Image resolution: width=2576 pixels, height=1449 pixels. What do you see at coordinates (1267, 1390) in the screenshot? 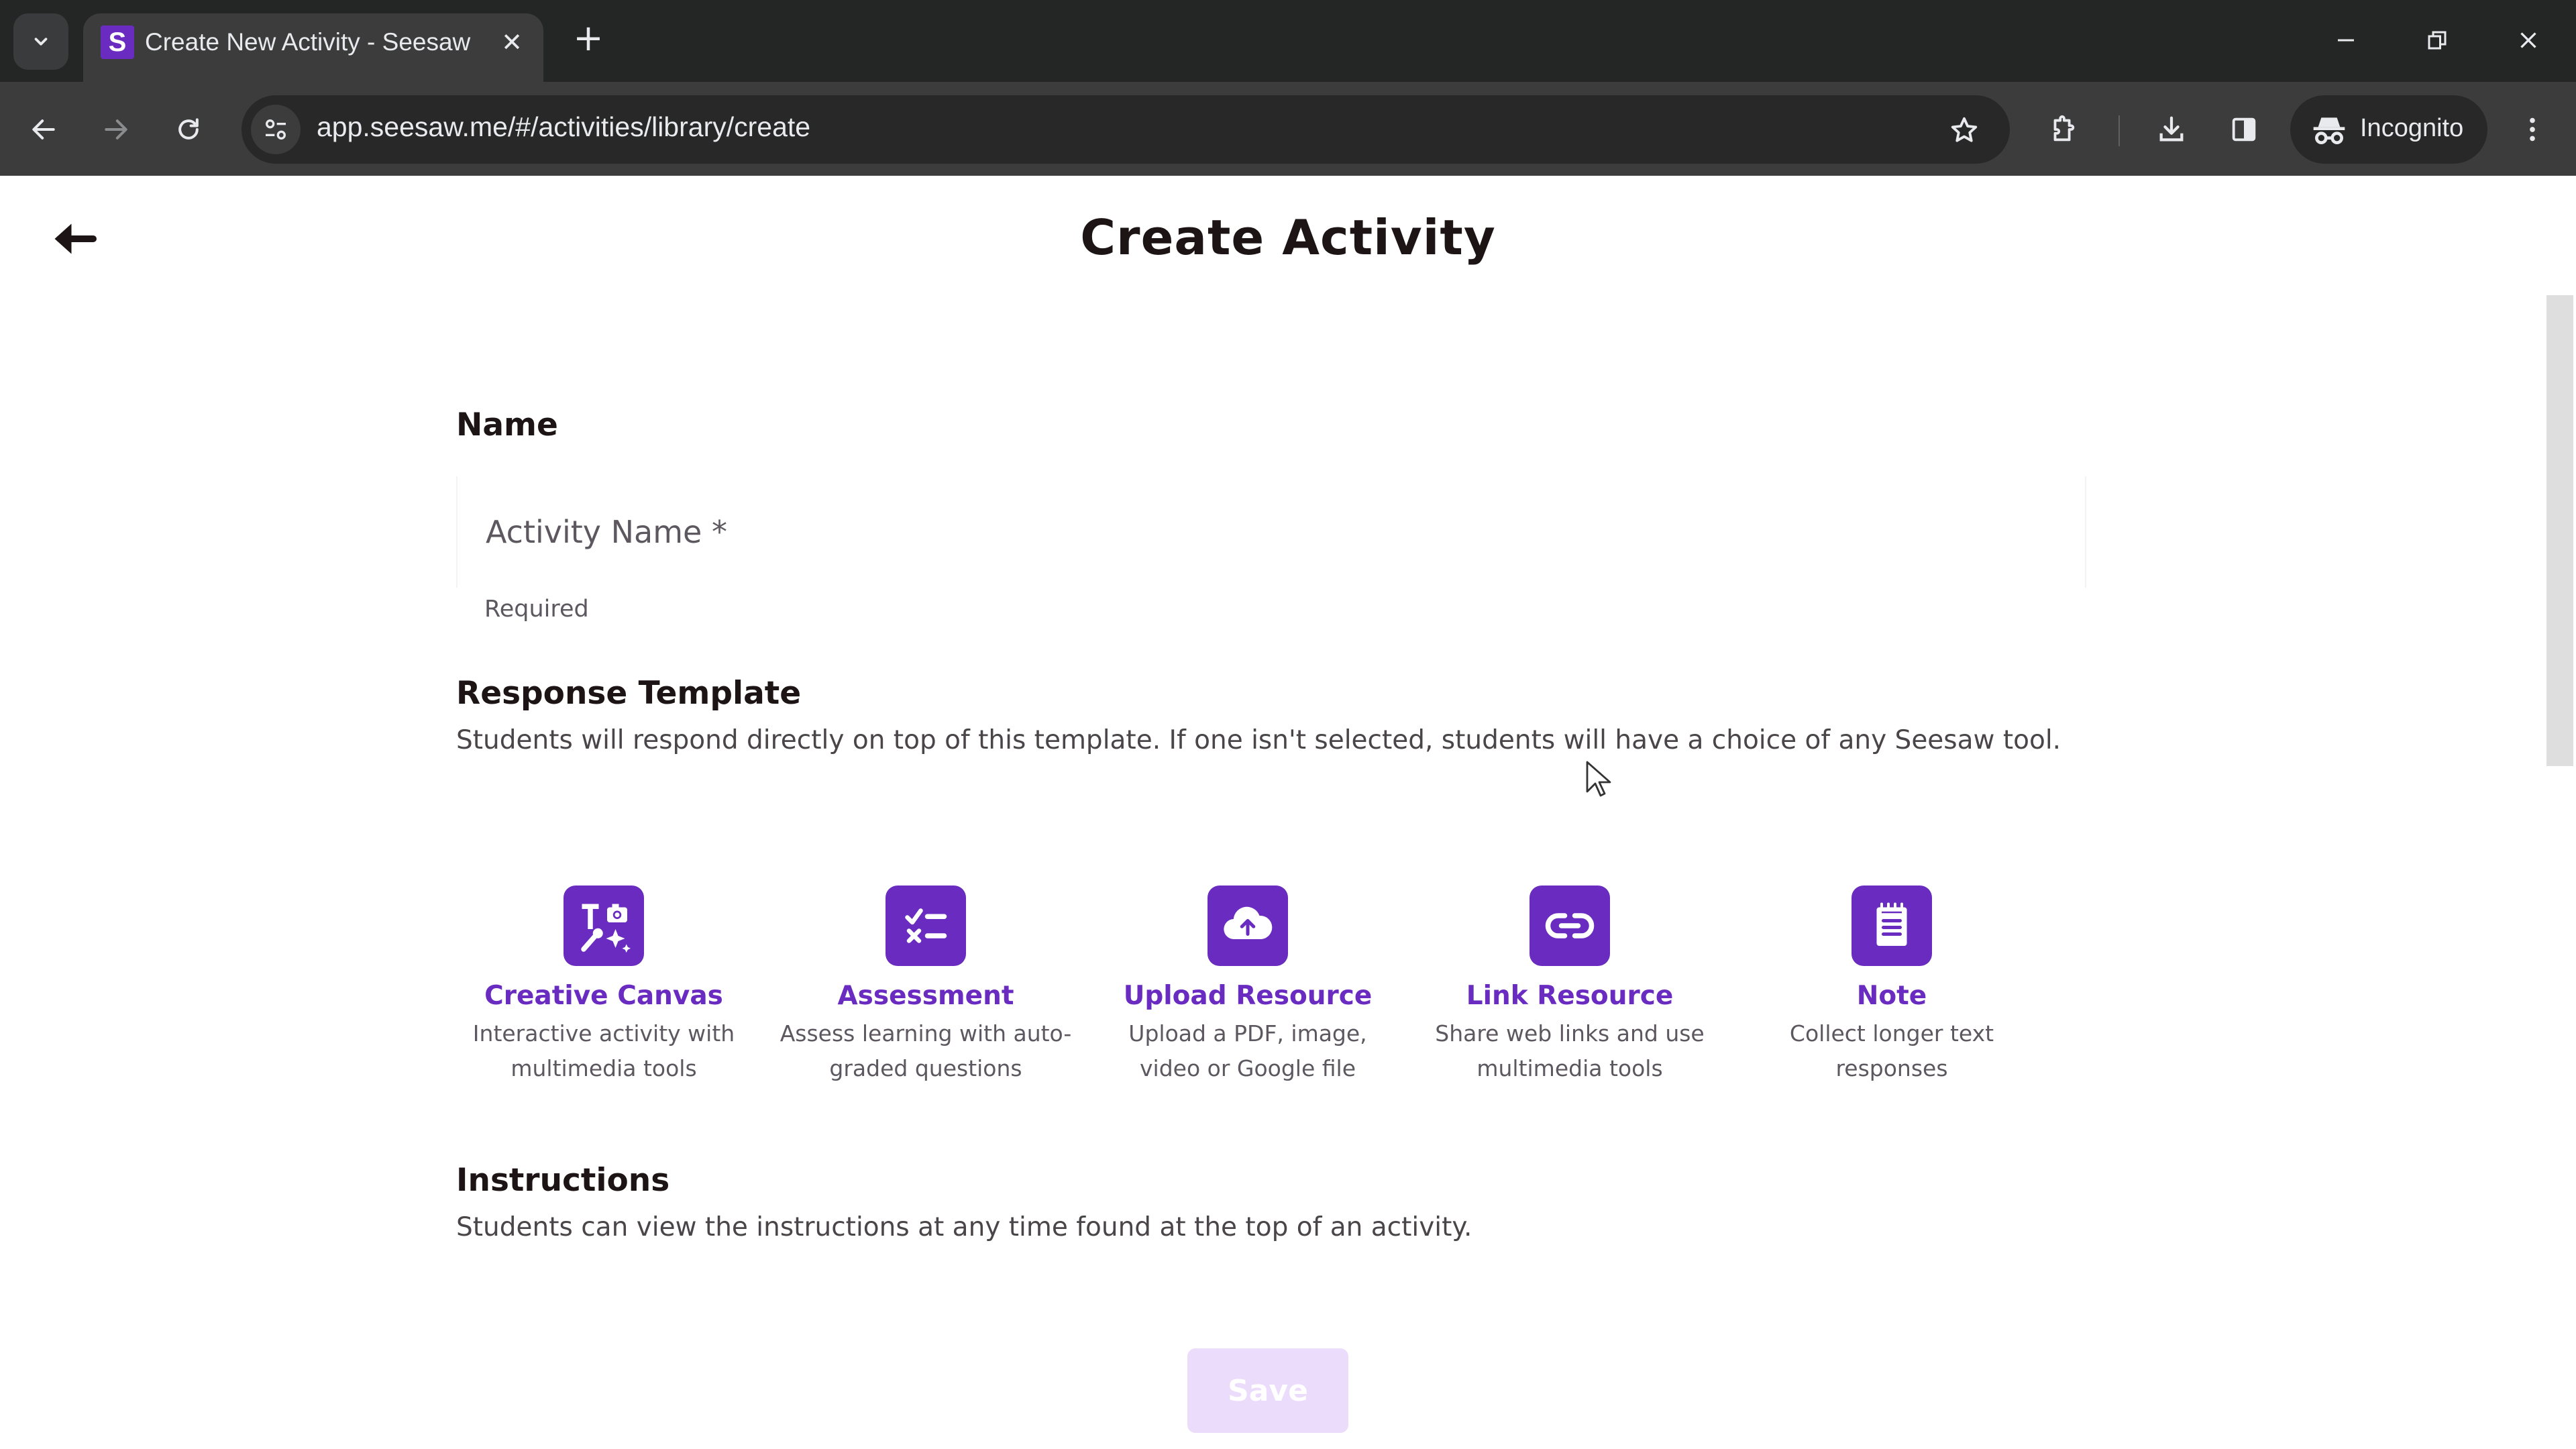
I see `save-button: Save` at bounding box center [1267, 1390].